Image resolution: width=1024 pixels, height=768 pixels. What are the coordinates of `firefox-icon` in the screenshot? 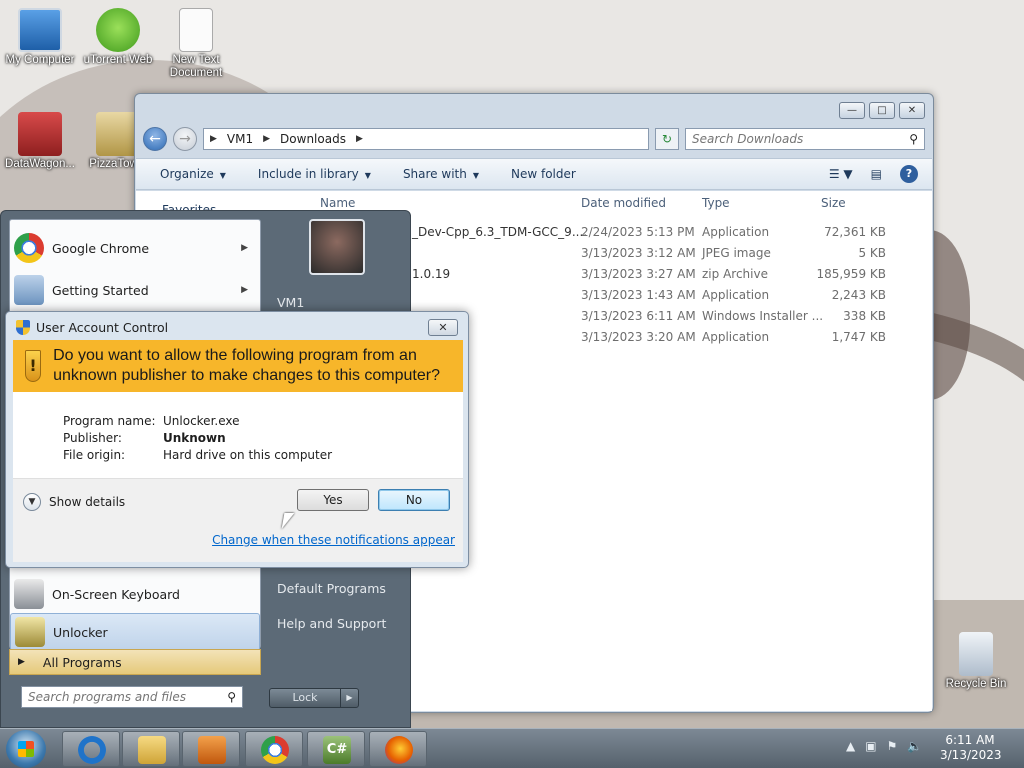 It's located at (399, 750).